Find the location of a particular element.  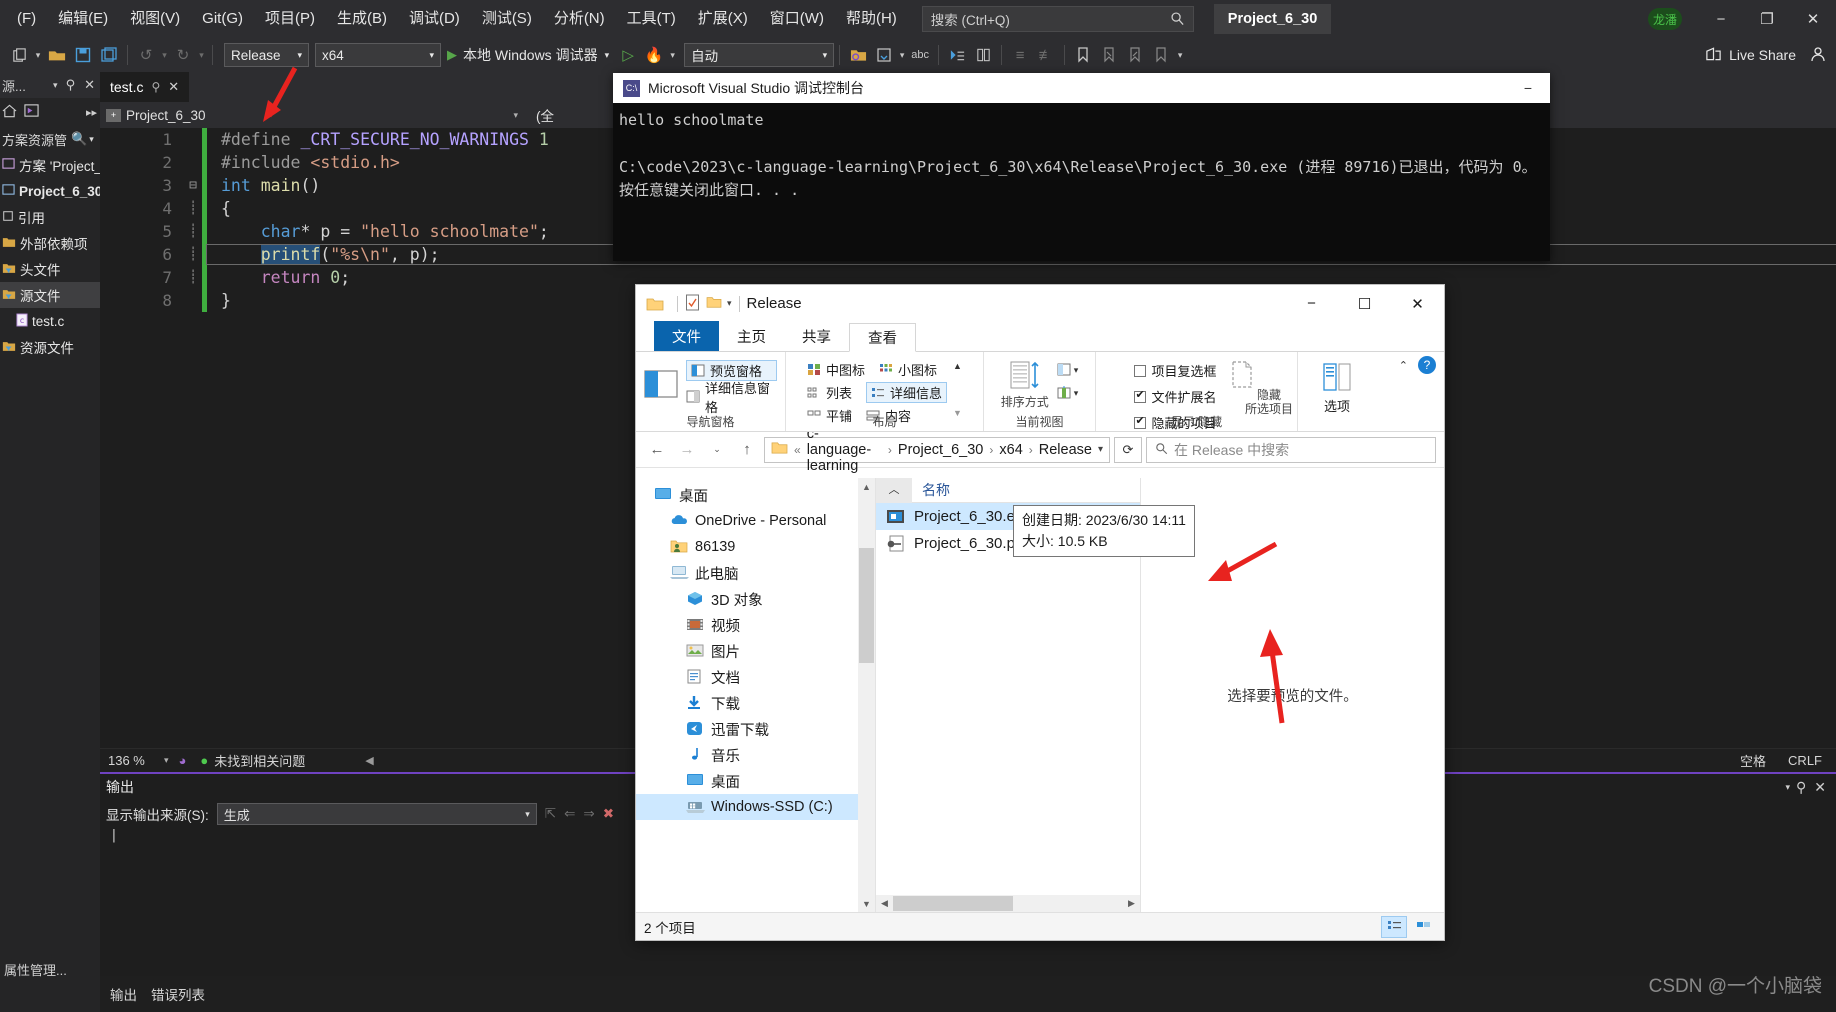

hot-reload-dropdown-icon: ▾ is located at coordinates (672, 55).